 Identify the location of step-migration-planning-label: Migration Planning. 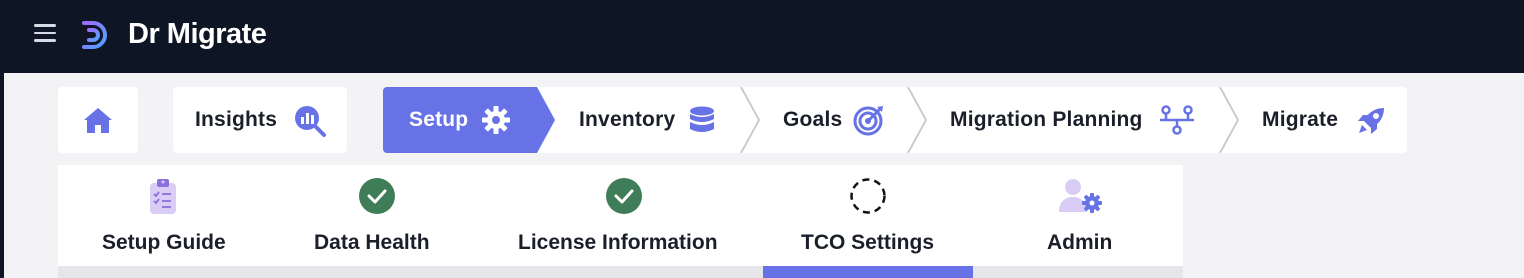
(1046, 119).